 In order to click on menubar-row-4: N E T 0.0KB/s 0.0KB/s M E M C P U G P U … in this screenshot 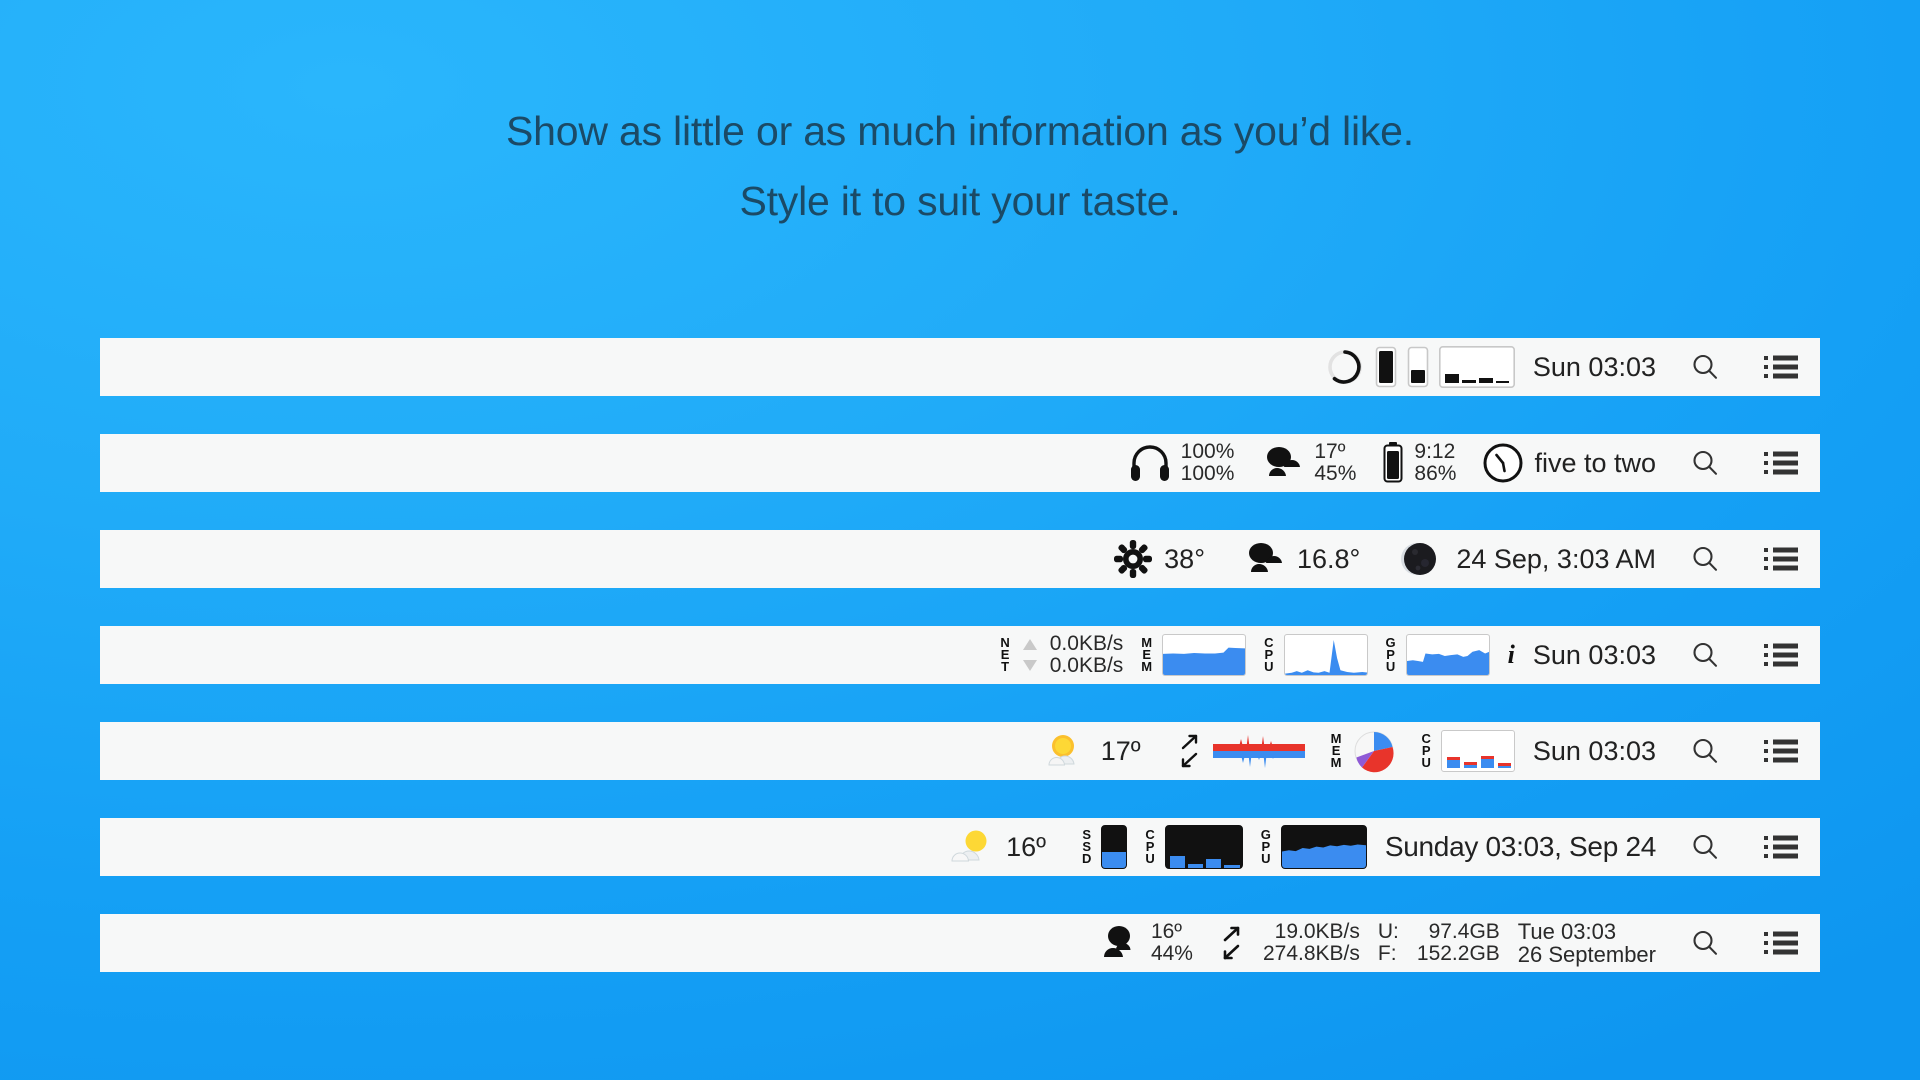, I will do `click(960, 655)`.